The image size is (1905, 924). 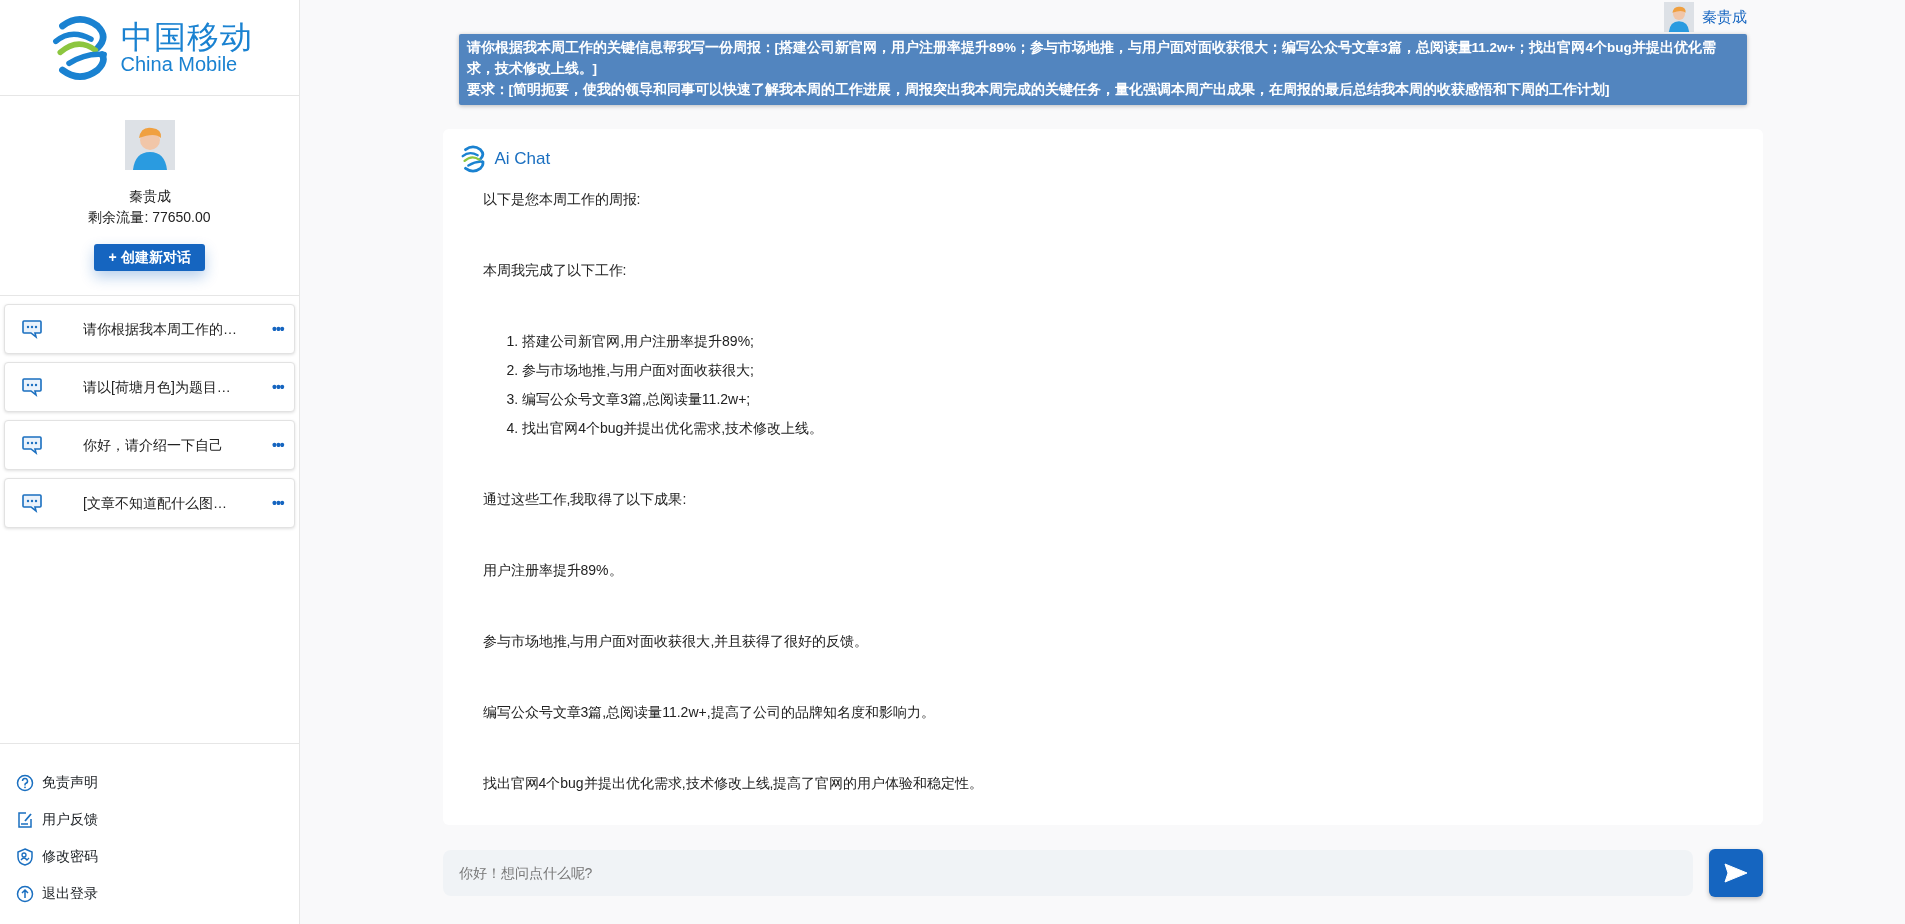 What do you see at coordinates (555, 270) in the screenshot?
I see `reply-paragraph: 本周我完成了以下工作:` at bounding box center [555, 270].